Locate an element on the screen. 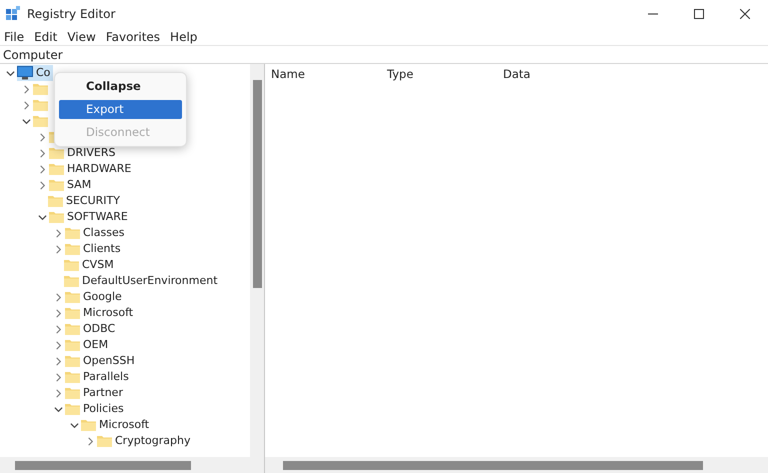  maximize-icon is located at coordinates (699, 14).